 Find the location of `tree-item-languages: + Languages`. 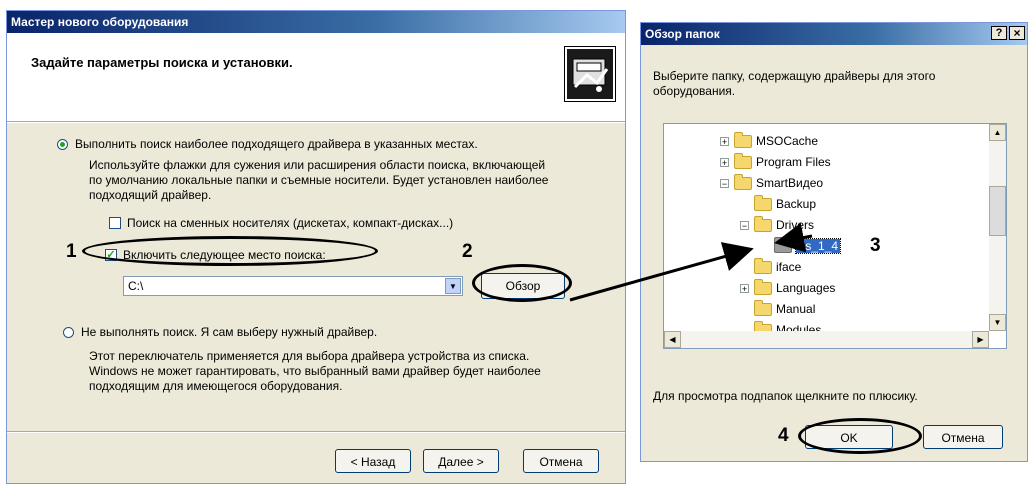

tree-item-languages: + Languages is located at coordinates (787, 287).